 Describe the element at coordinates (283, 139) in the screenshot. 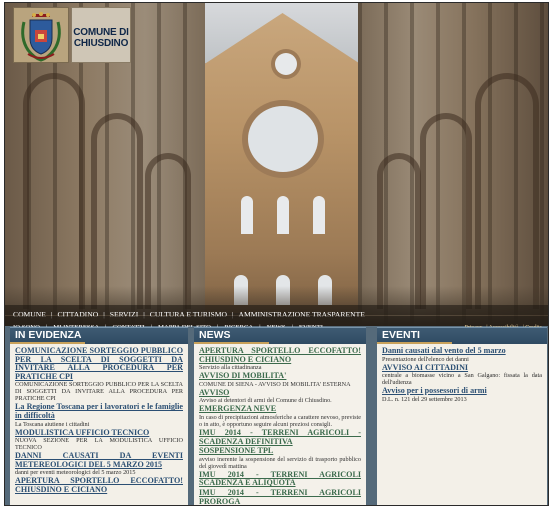

I see `rose-window` at that location.